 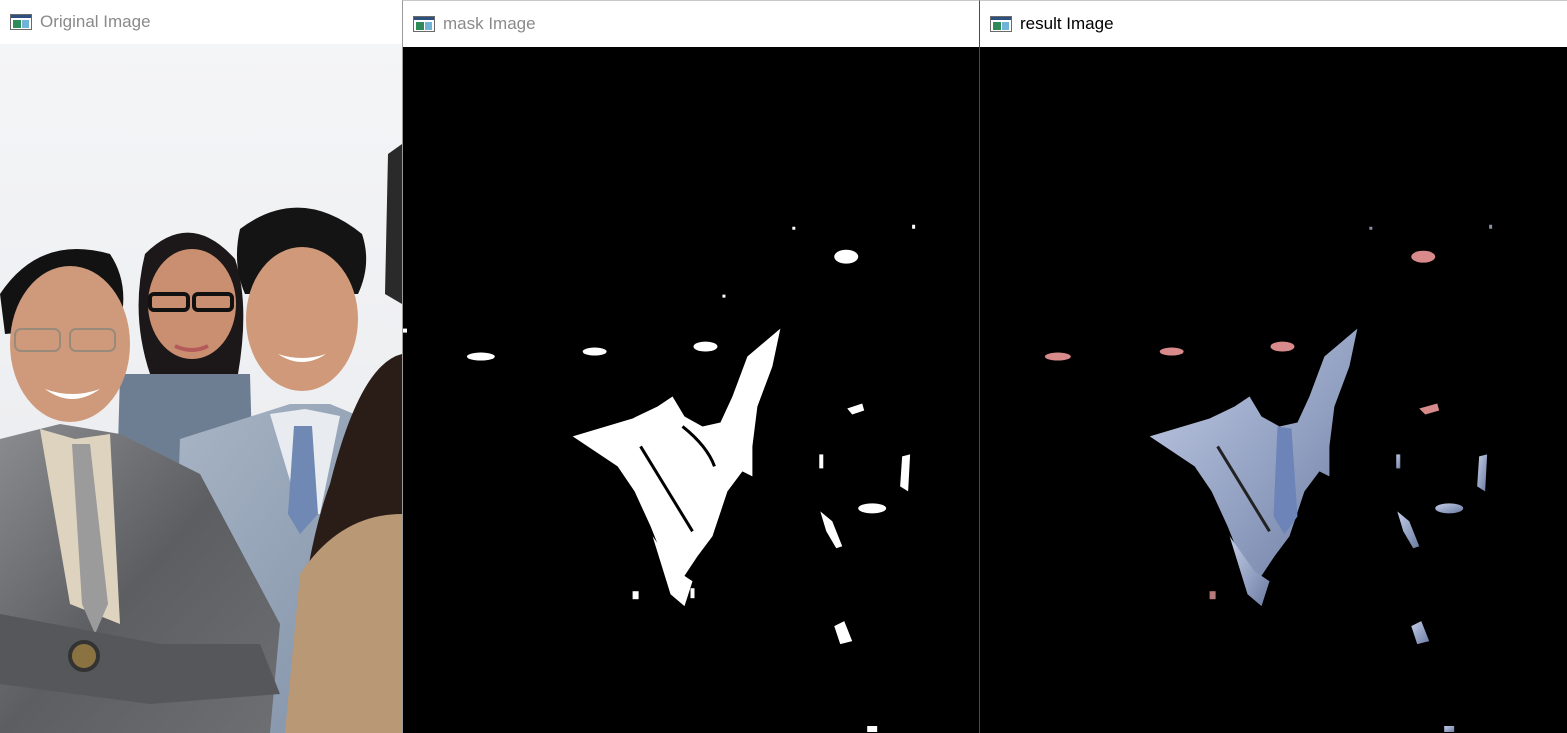 What do you see at coordinates (1067, 23) in the screenshot?
I see `window-title-result: result Image` at bounding box center [1067, 23].